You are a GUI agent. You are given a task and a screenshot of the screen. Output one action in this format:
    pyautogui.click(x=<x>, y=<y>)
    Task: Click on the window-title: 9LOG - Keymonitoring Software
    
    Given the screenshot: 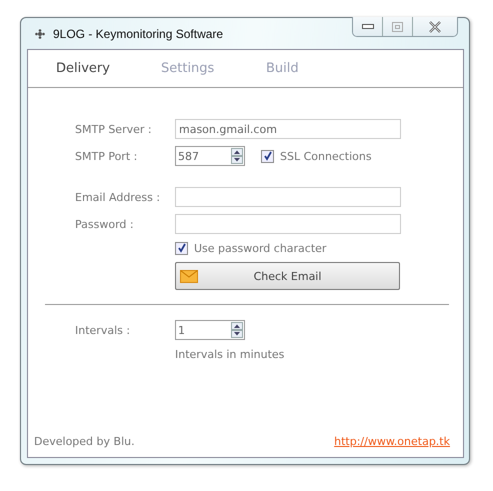 What is the action you would take?
    pyautogui.click(x=138, y=33)
    